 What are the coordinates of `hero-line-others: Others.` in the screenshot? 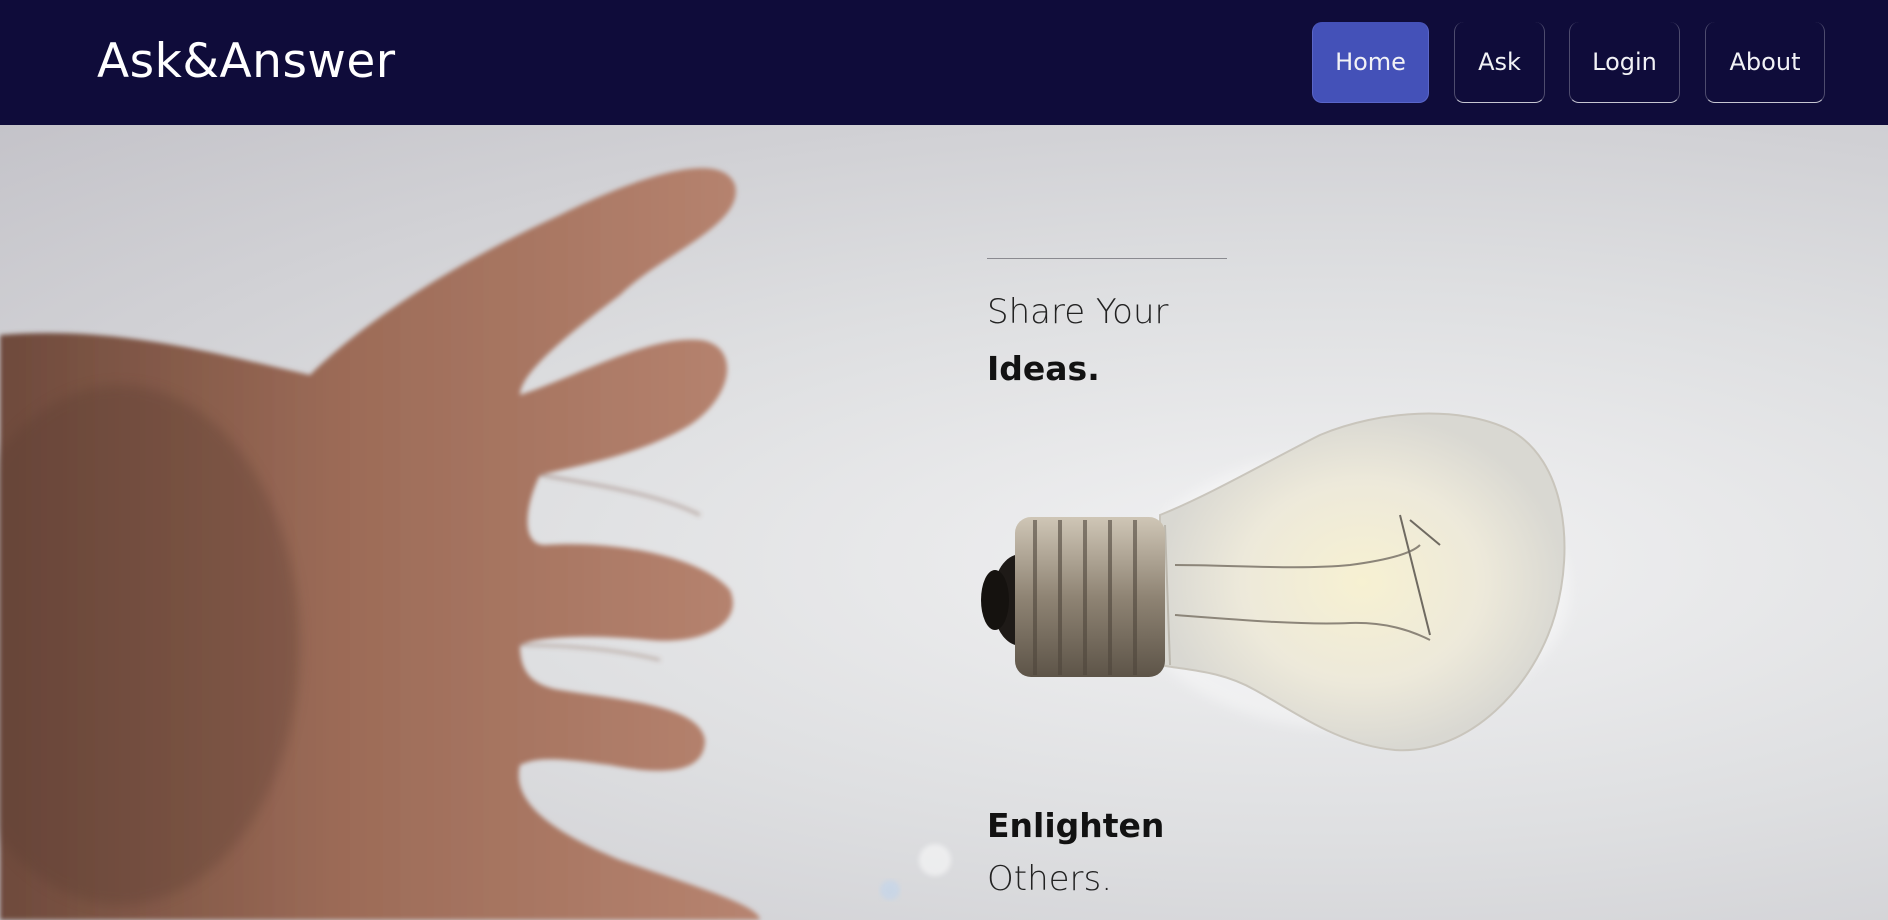 It's located at (1050, 879).